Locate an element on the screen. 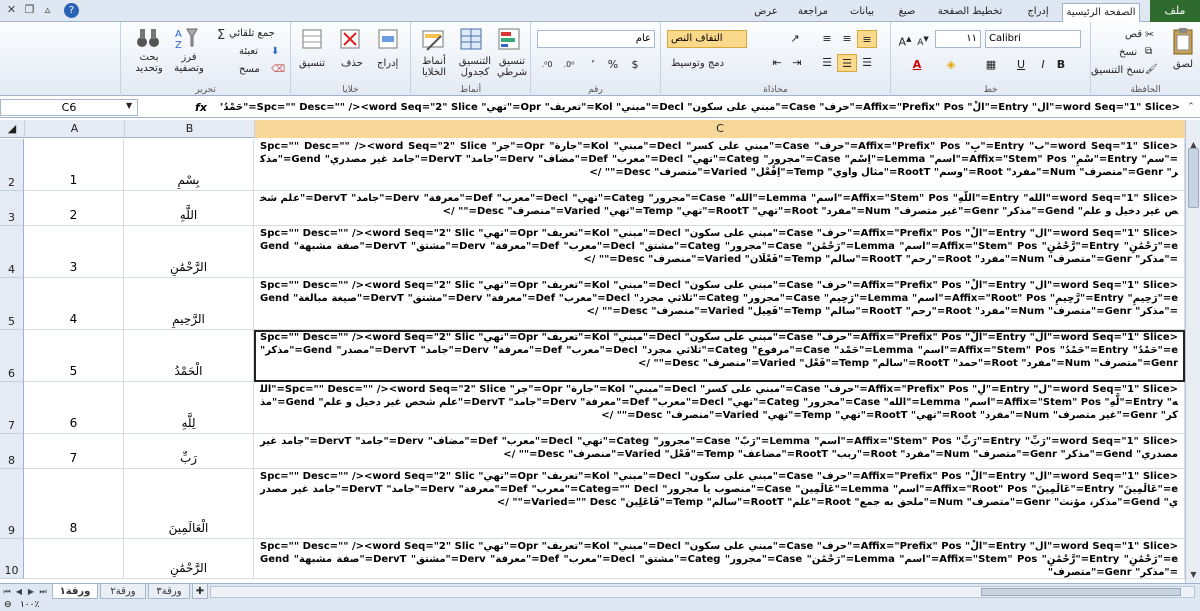 This screenshot has width=1200, height=611. outdent-icon: ⇤ is located at coordinates (777, 63).